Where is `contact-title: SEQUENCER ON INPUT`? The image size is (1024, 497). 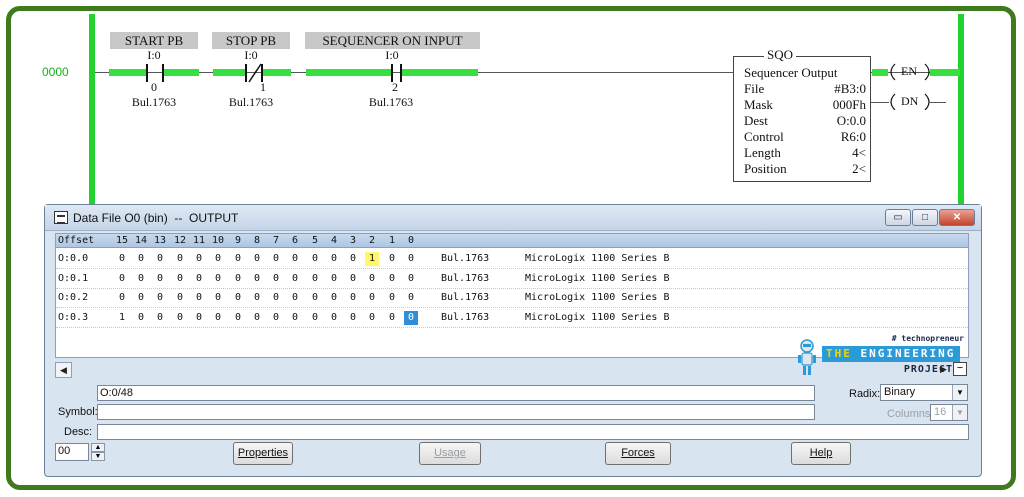
contact-title: SEQUENCER ON INPUT is located at coordinates (392, 40).